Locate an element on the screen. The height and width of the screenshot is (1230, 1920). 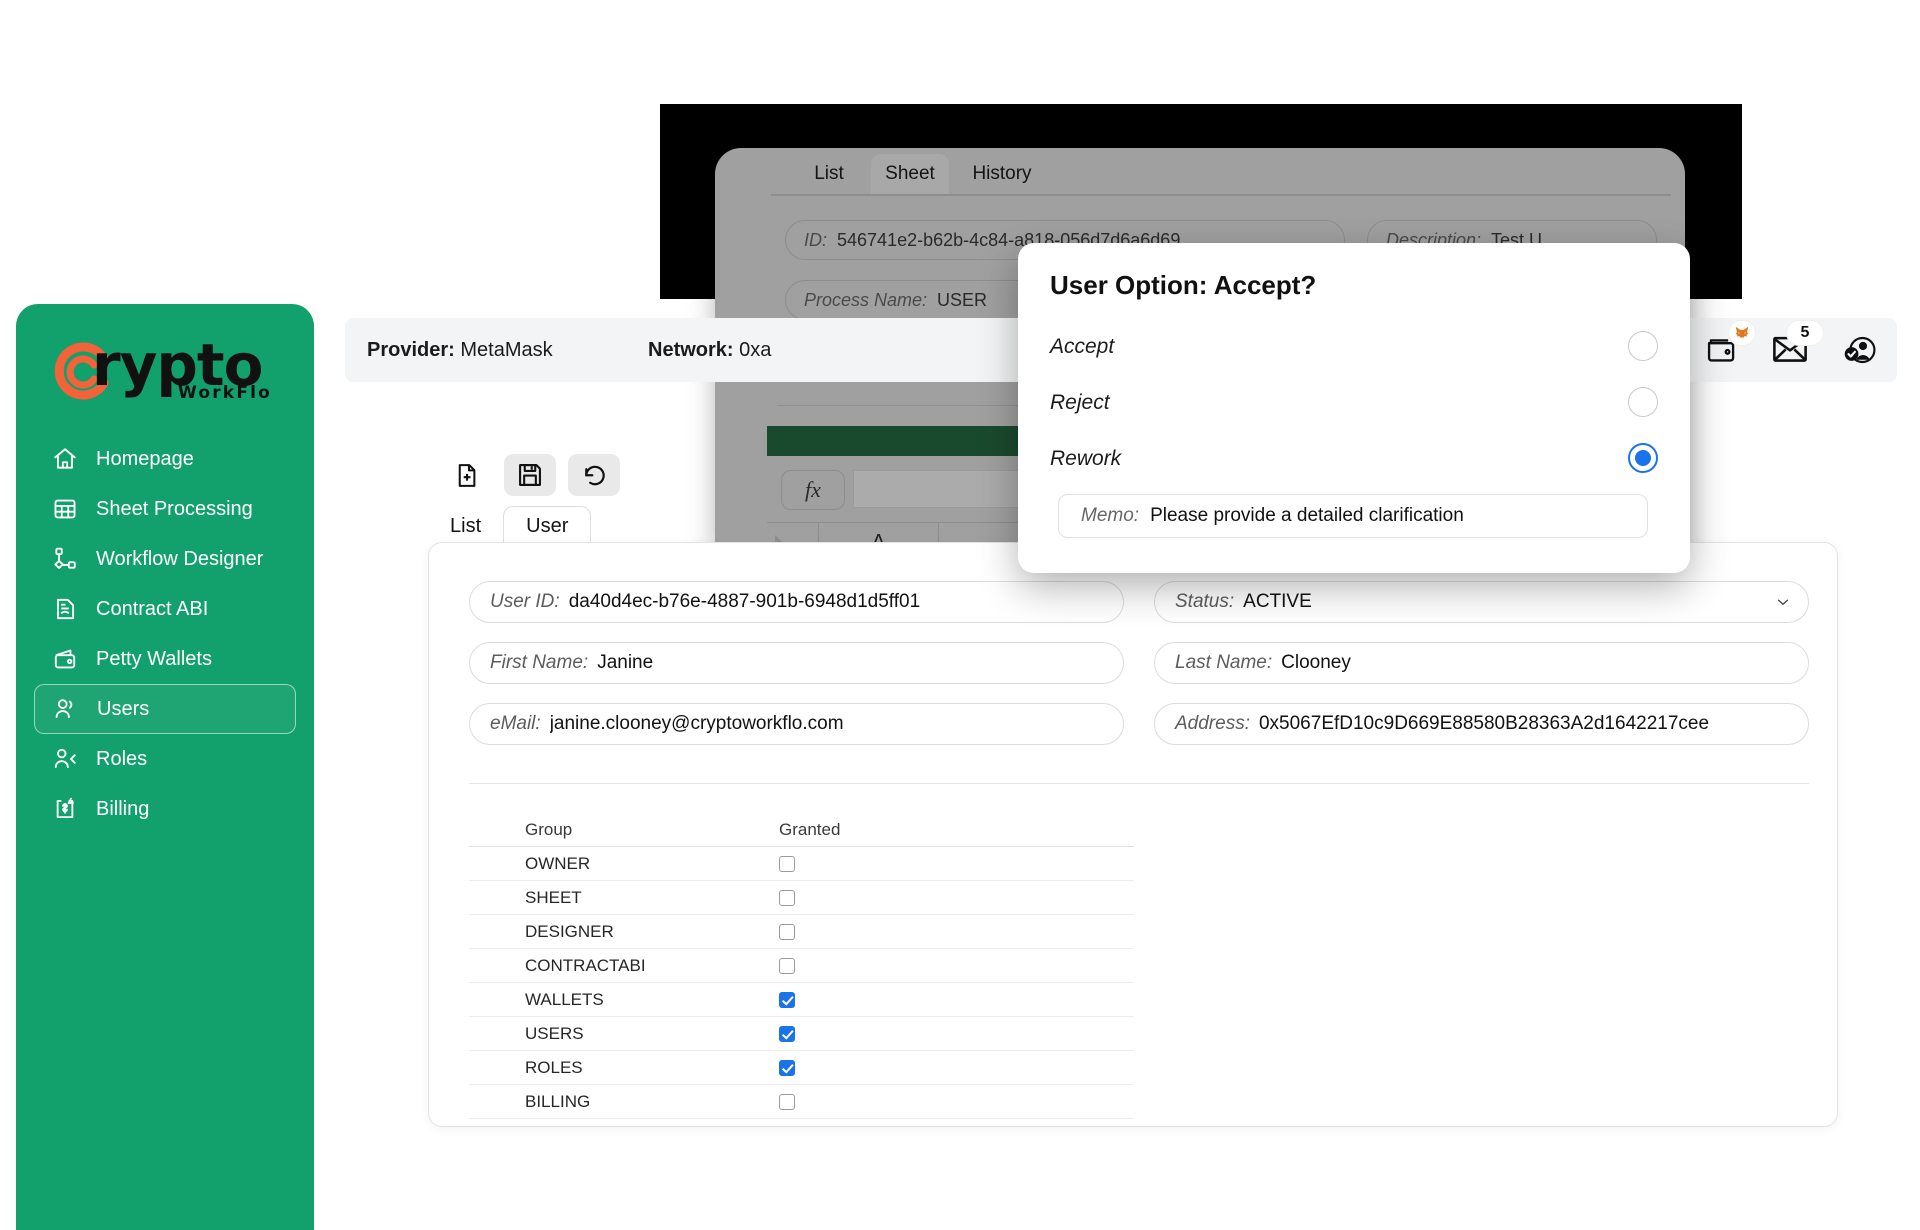
sidebar-item-petty-wallets: Petty Wallets is located at coordinates (165, 659).